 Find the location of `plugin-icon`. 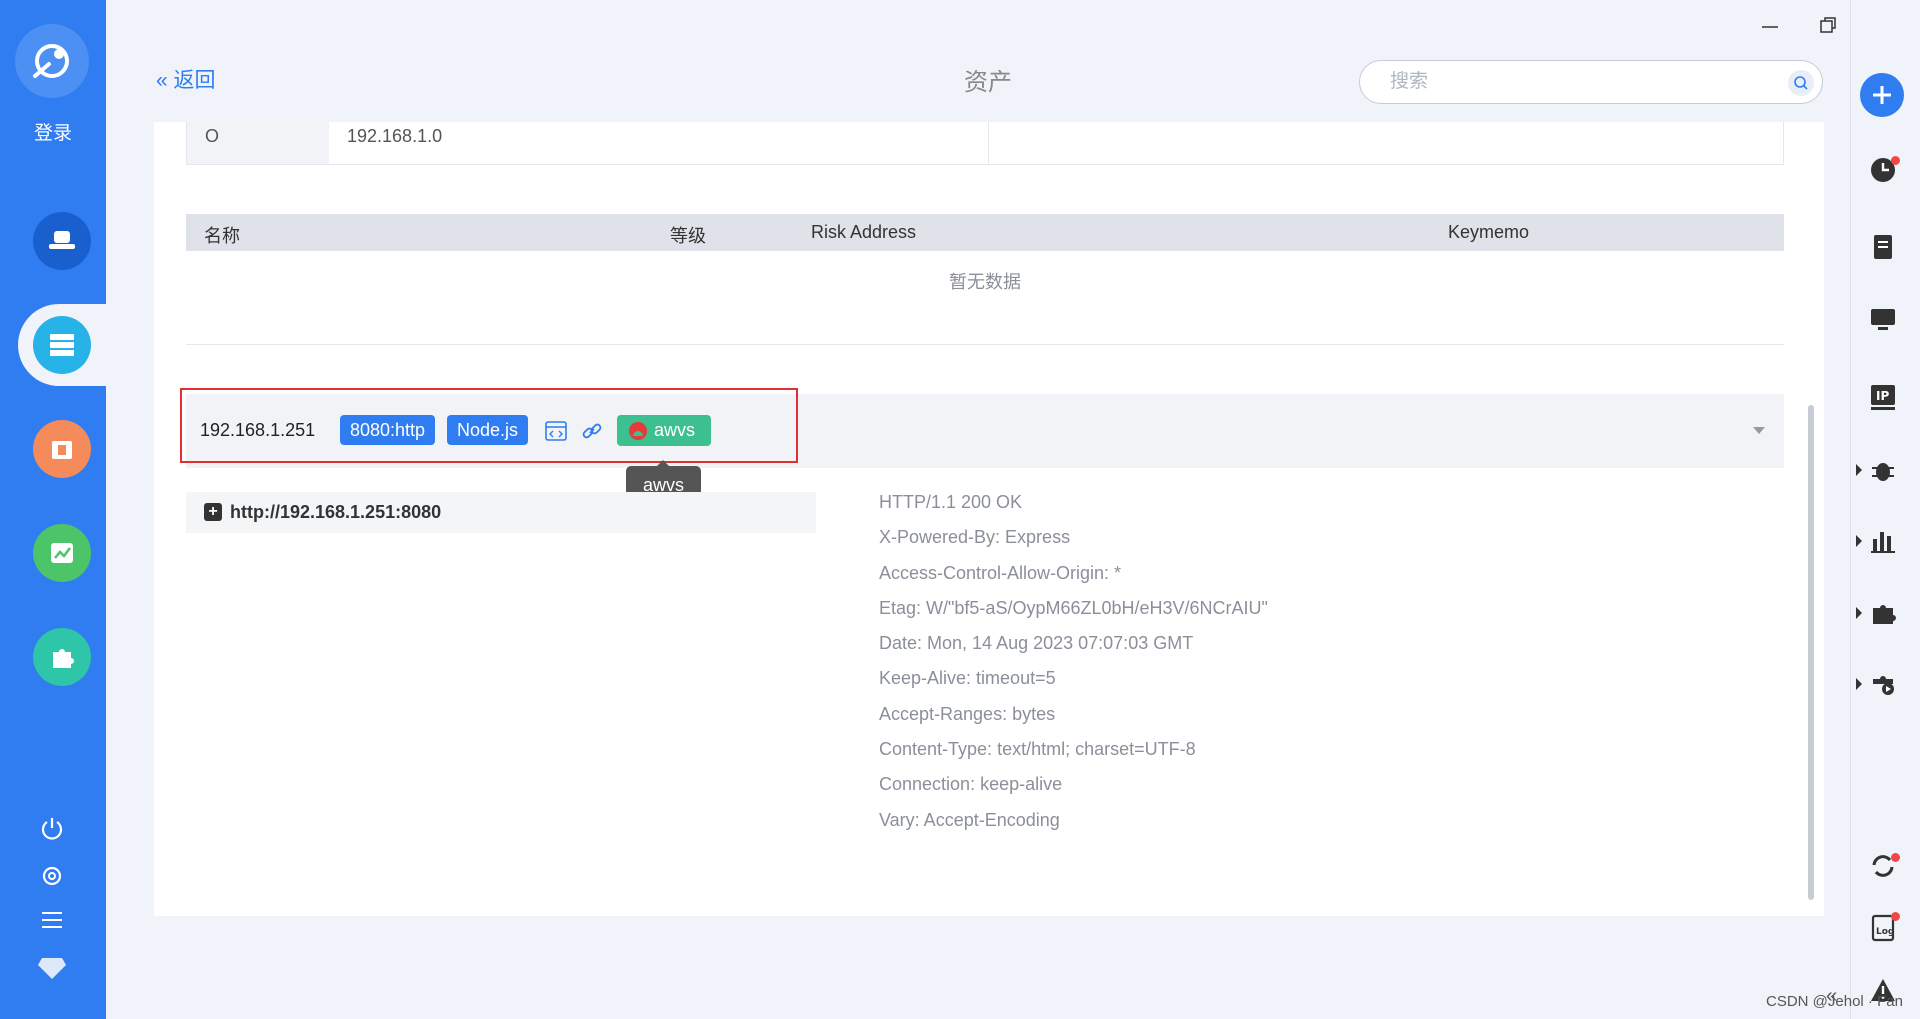

plugin-icon is located at coordinates (63, 658).